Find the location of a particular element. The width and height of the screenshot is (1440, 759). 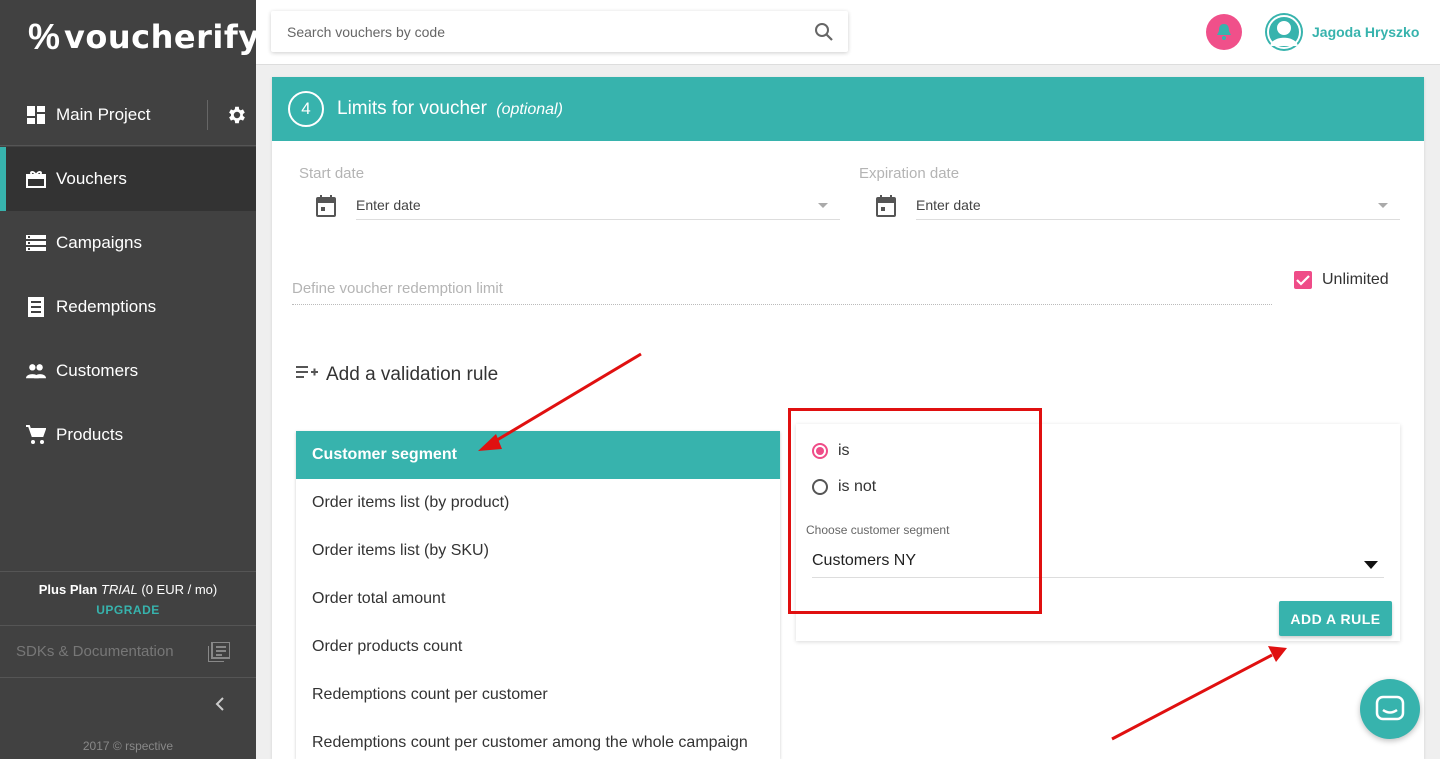

checkbox-checked-icon is located at coordinates (1303, 280).